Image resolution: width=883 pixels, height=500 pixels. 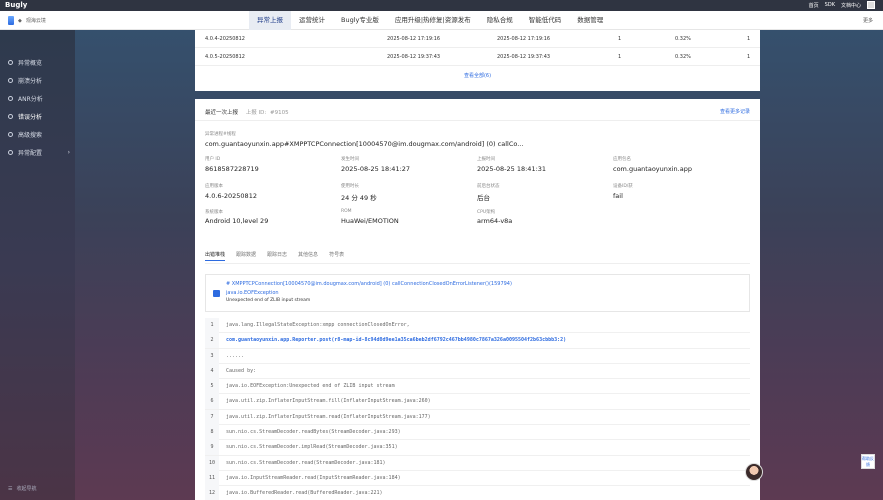 What do you see at coordinates (30, 81) in the screenshot?
I see `sidebar-item-label: 崩溃分析` at bounding box center [30, 81].